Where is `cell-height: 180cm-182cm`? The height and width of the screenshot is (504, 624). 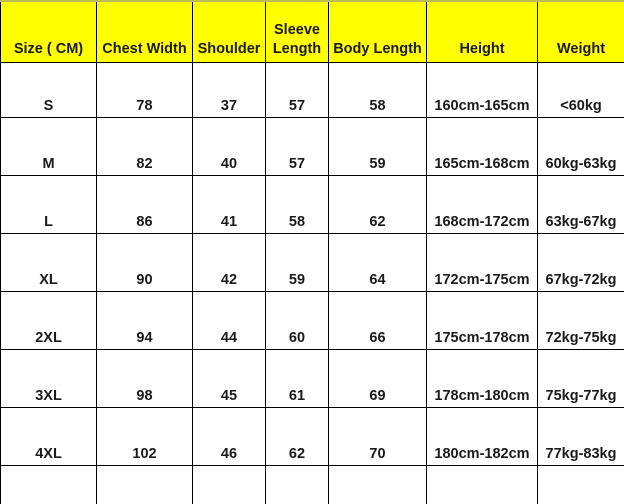
cell-height: 180cm-182cm is located at coordinates (482, 436).